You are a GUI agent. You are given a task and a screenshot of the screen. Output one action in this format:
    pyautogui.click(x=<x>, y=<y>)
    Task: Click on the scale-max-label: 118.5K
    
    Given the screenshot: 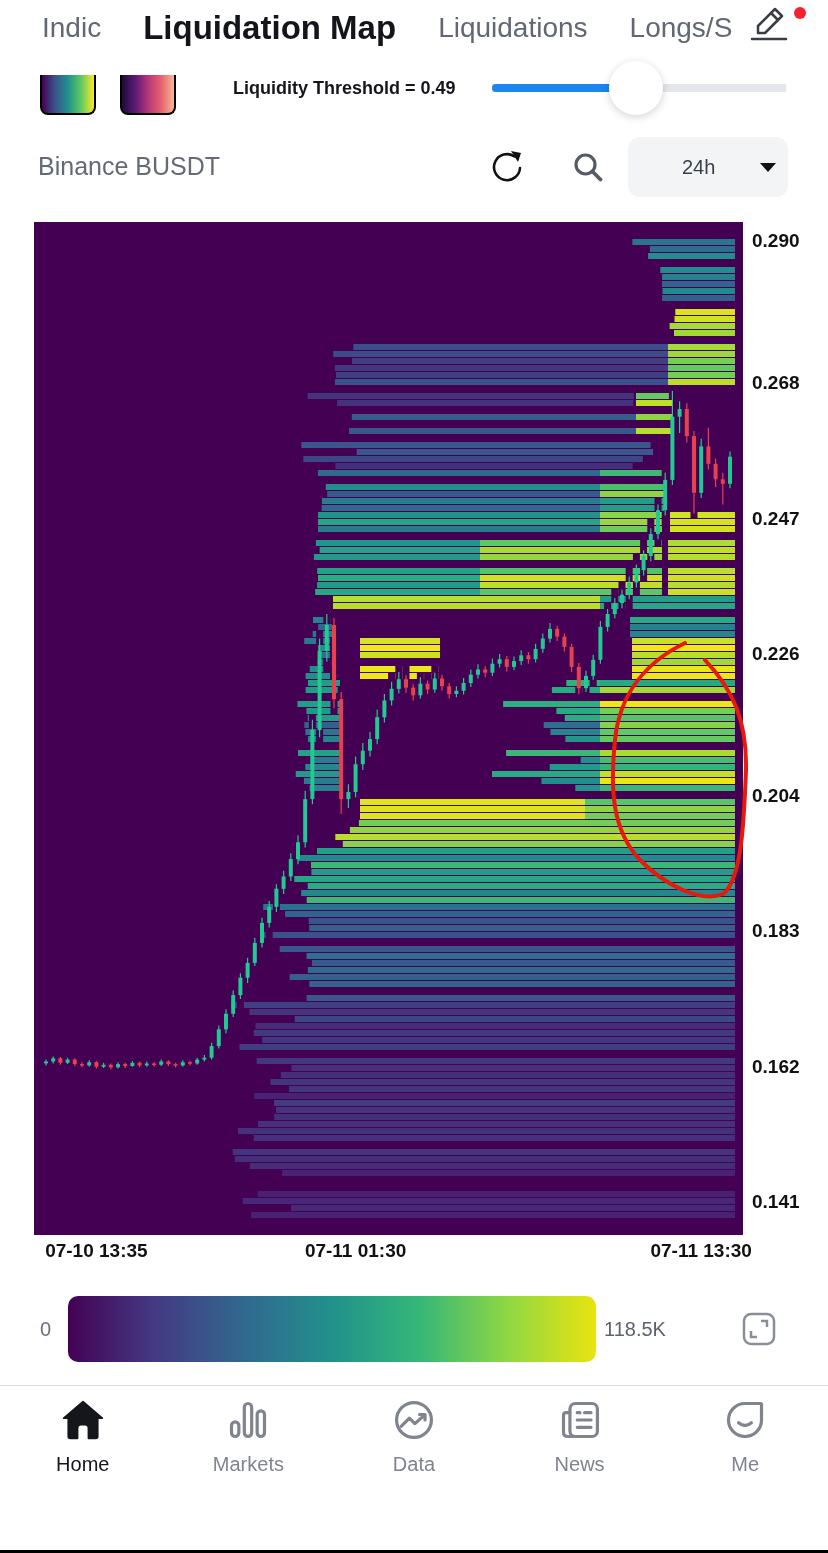 What is the action you would take?
    pyautogui.click(x=635, y=1329)
    